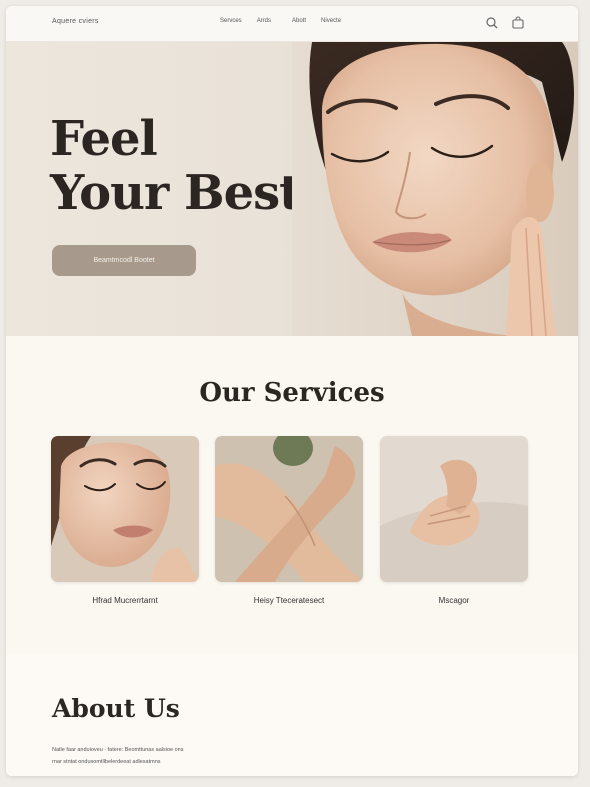 Image resolution: width=590 pixels, height=787 pixels. What do you see at coordinates (454, 509) in the screenshot?
I see `service-image-massage` at bounding box center [454, 509].